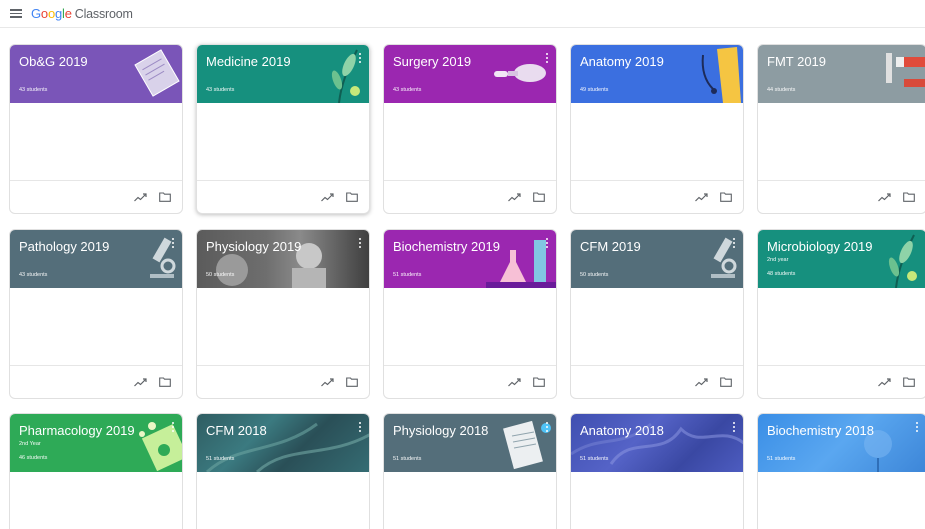 Image resolution: width=925 pixels, height=529 pixels. What do you see at coordinates (157, 73) in the screenshot?
I see `textbook-illustration-icon` at bounding box center [157, 73].